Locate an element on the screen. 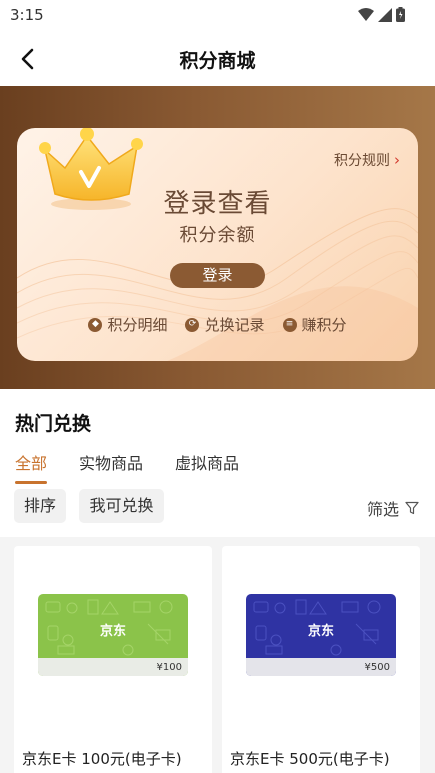  sort-button: 排序 is located at coordinates (40, 506).